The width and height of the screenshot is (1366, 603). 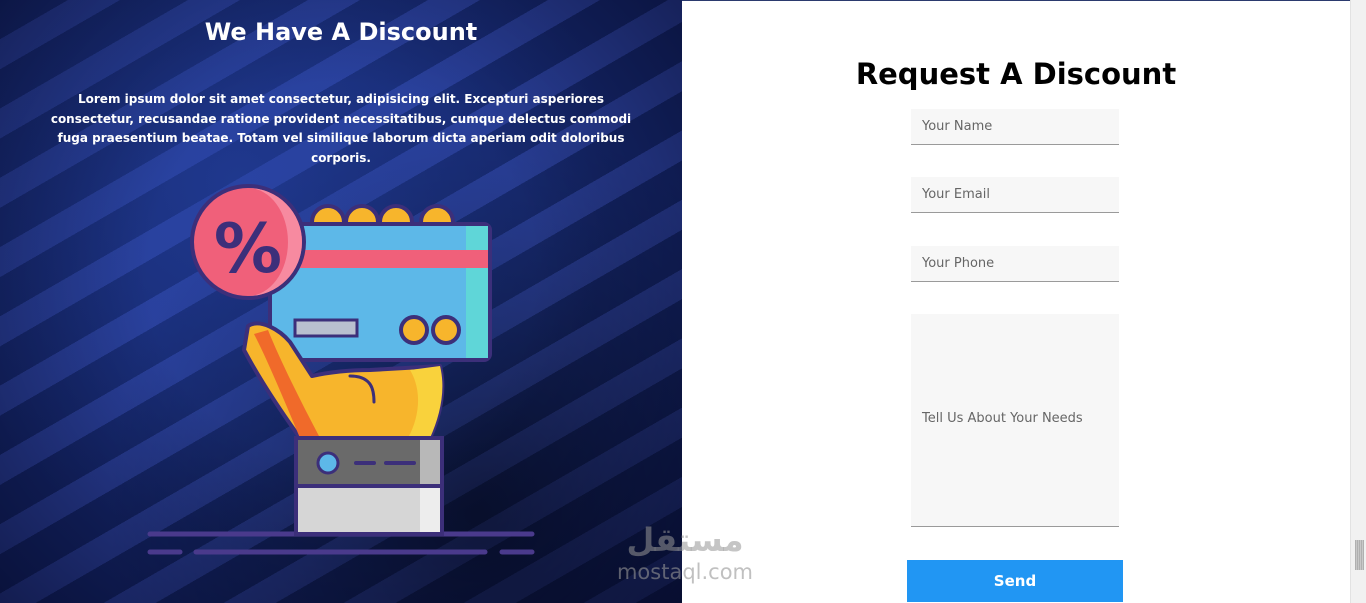 What do you see at coordinates (248, 249) in the screenshot?
I see `percent-icon: %` at bounding box center [248, 249].